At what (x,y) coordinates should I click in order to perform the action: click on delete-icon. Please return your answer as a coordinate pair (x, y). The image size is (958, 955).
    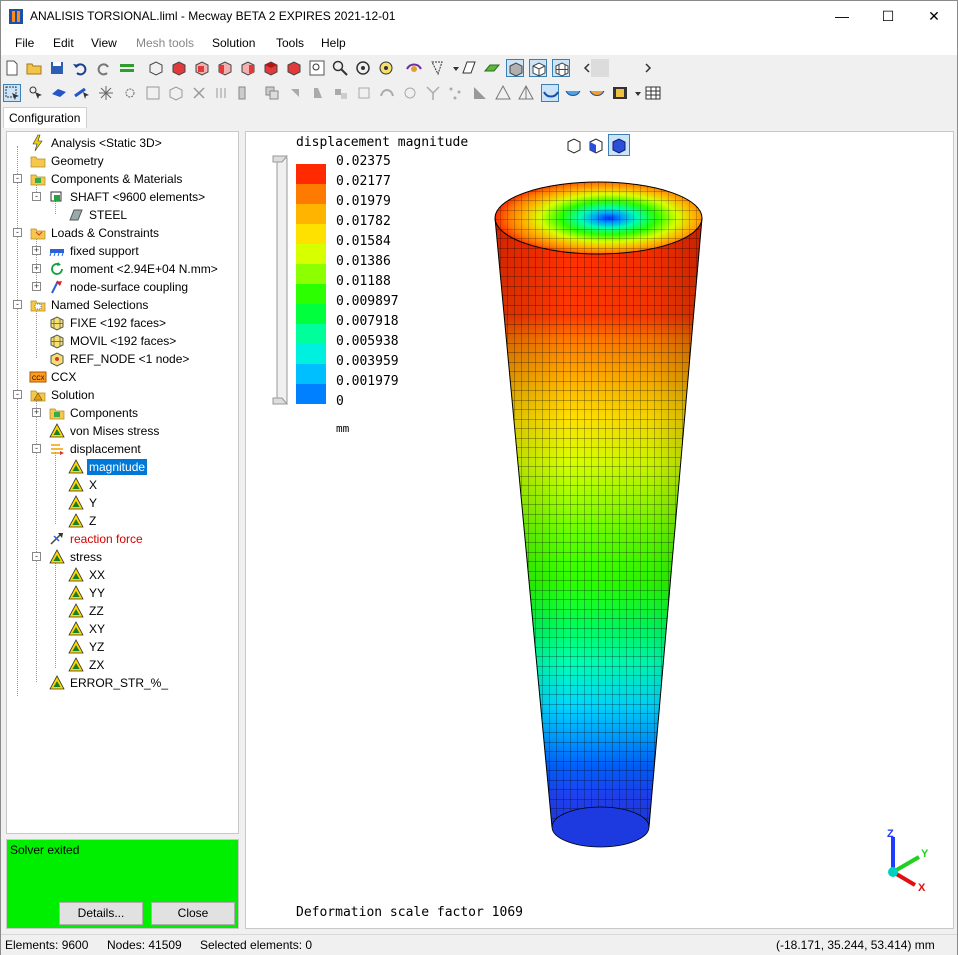
    Looking at the image, I should click on (199, 93).